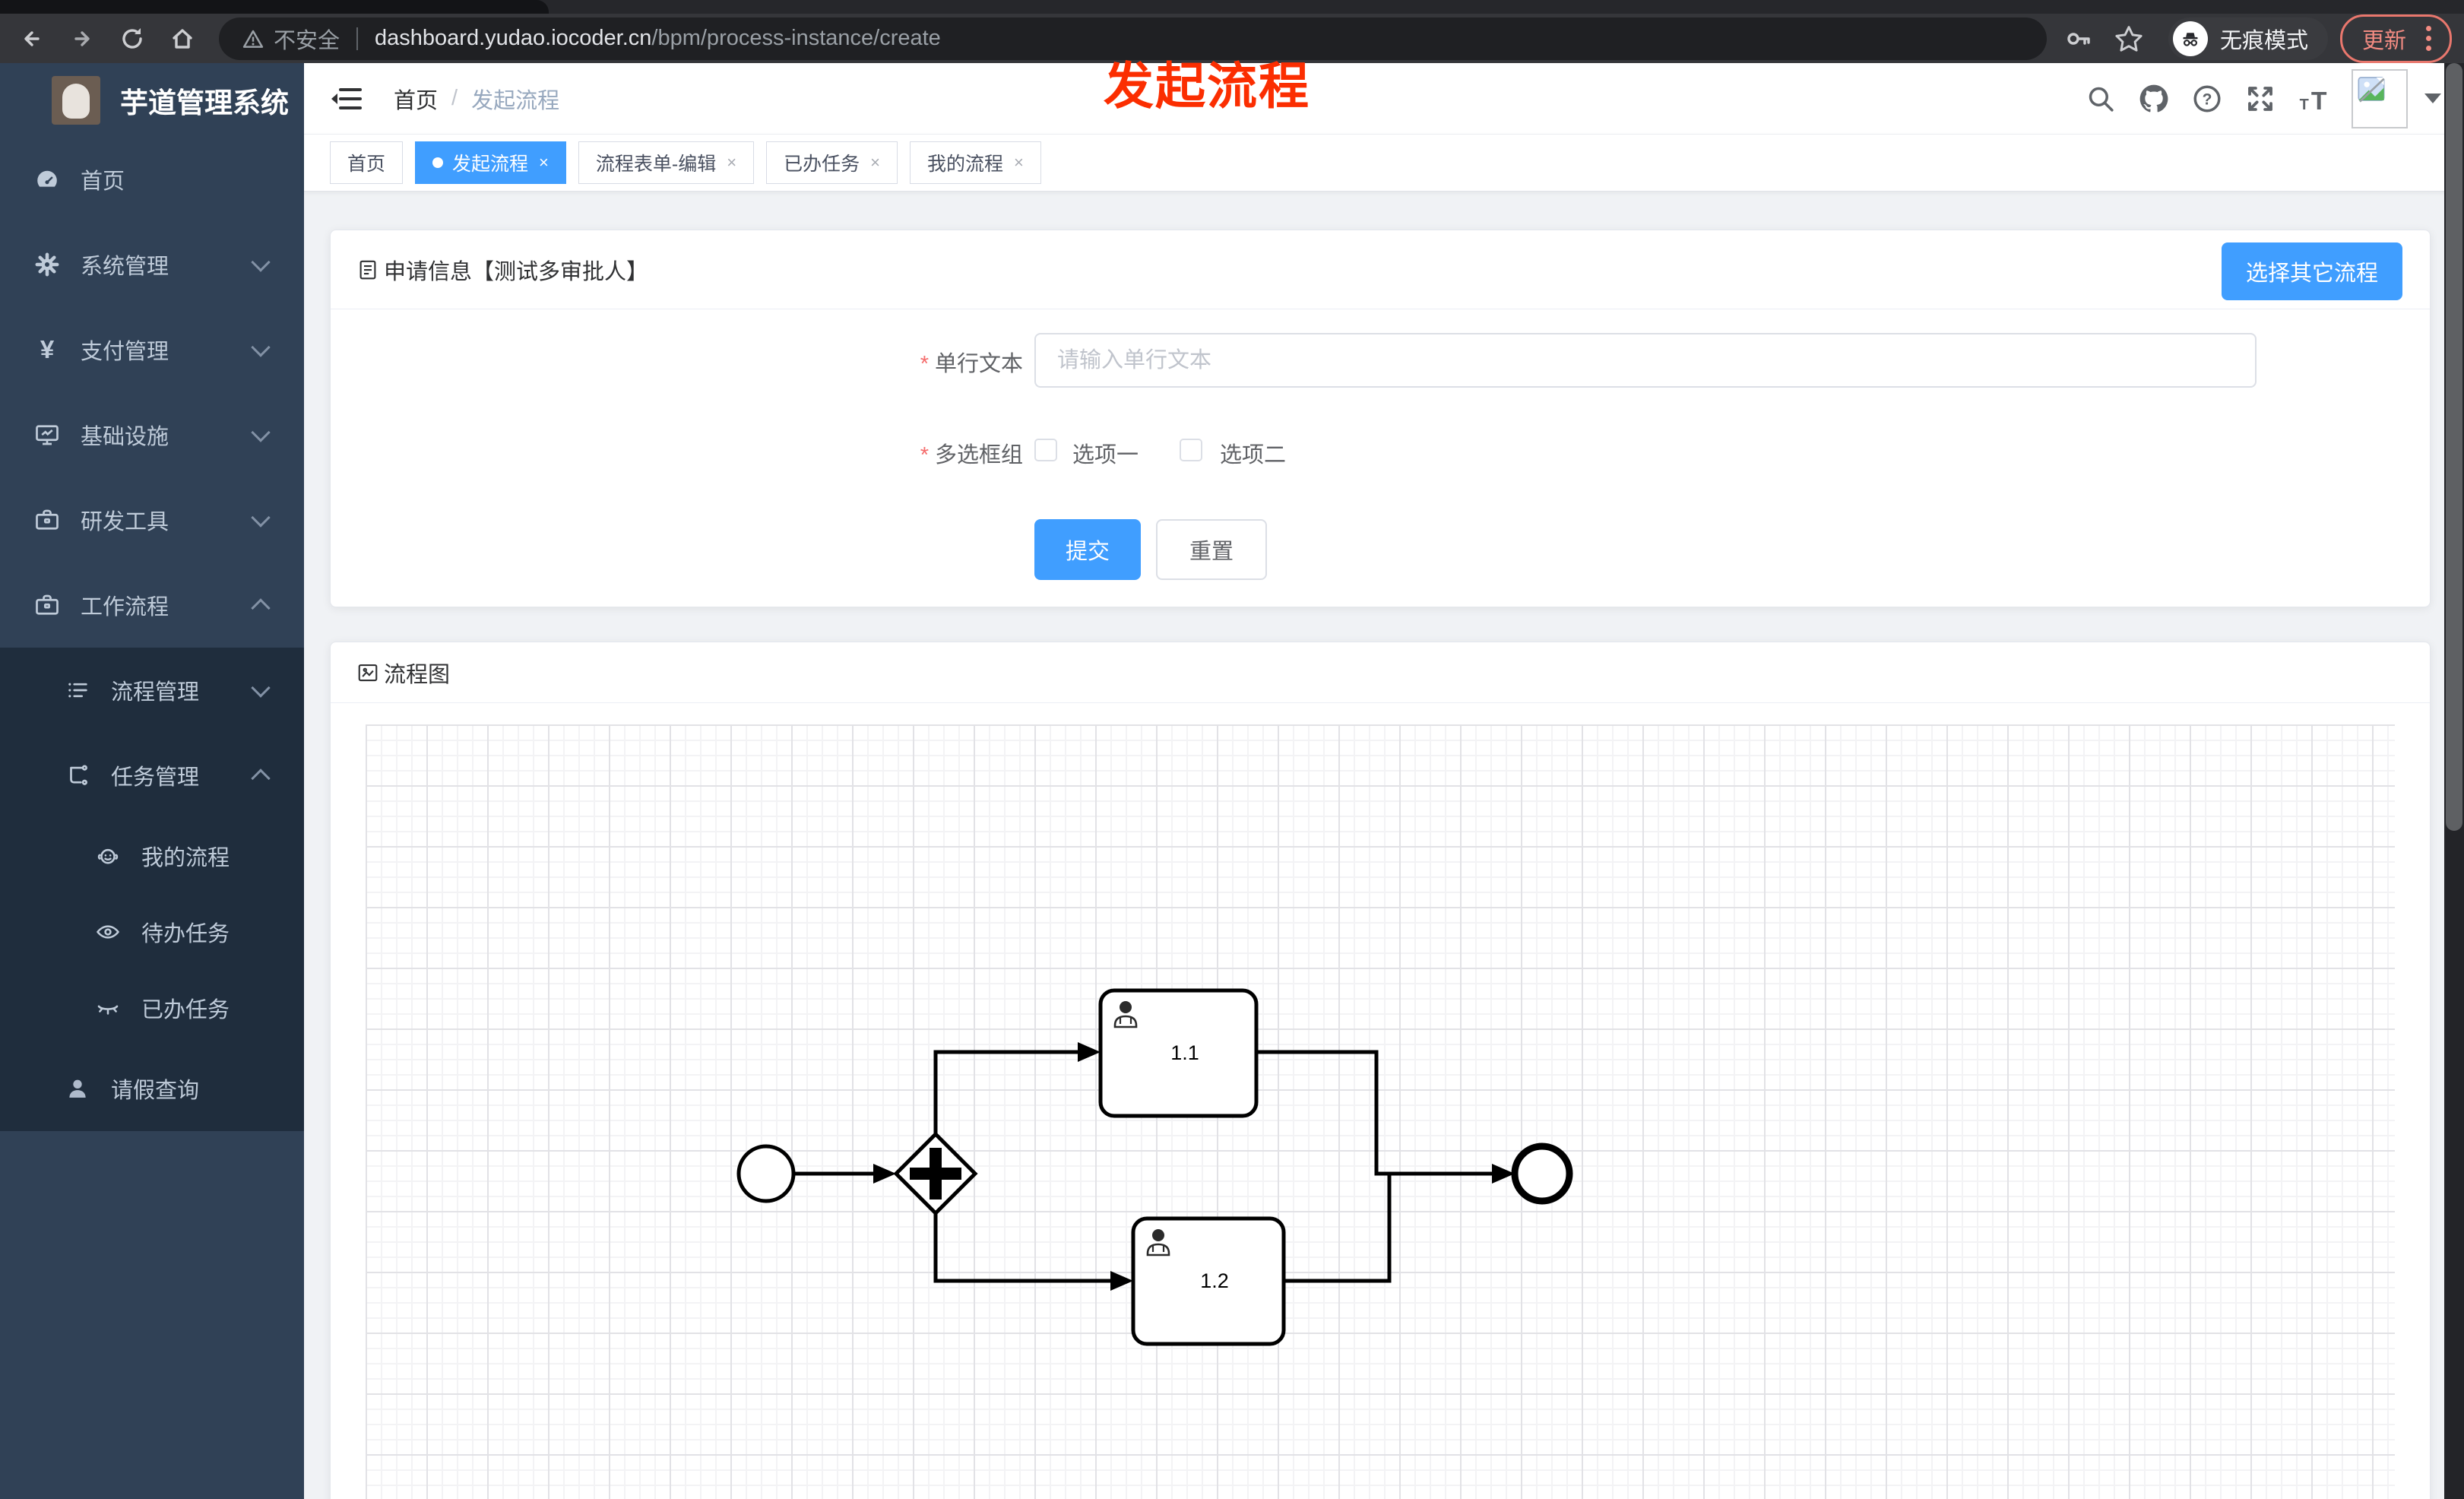  What do you see at coordinates (832, 162) in the screenshot?
I see `tag-done-tasks: 已办任务 ×` at bounding box center [832, 162].